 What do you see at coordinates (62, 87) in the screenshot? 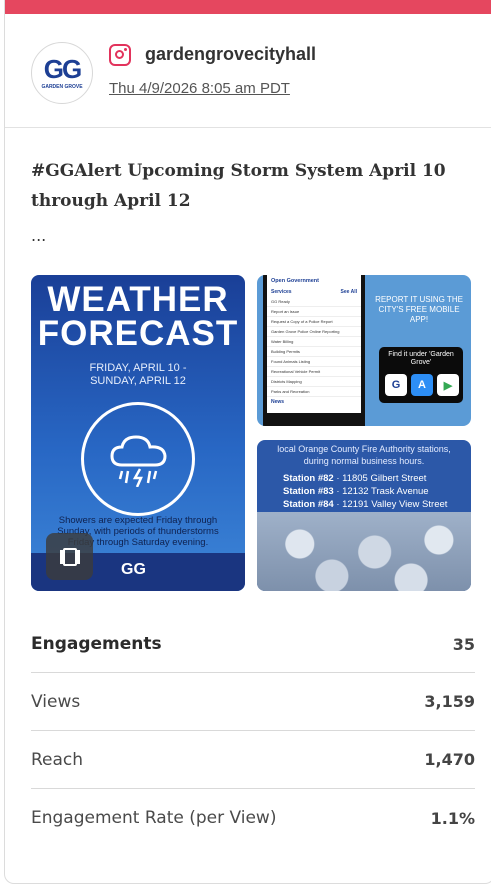
I see `avatar-text: GARDEN GROVE` at bounding box center [62, 87].